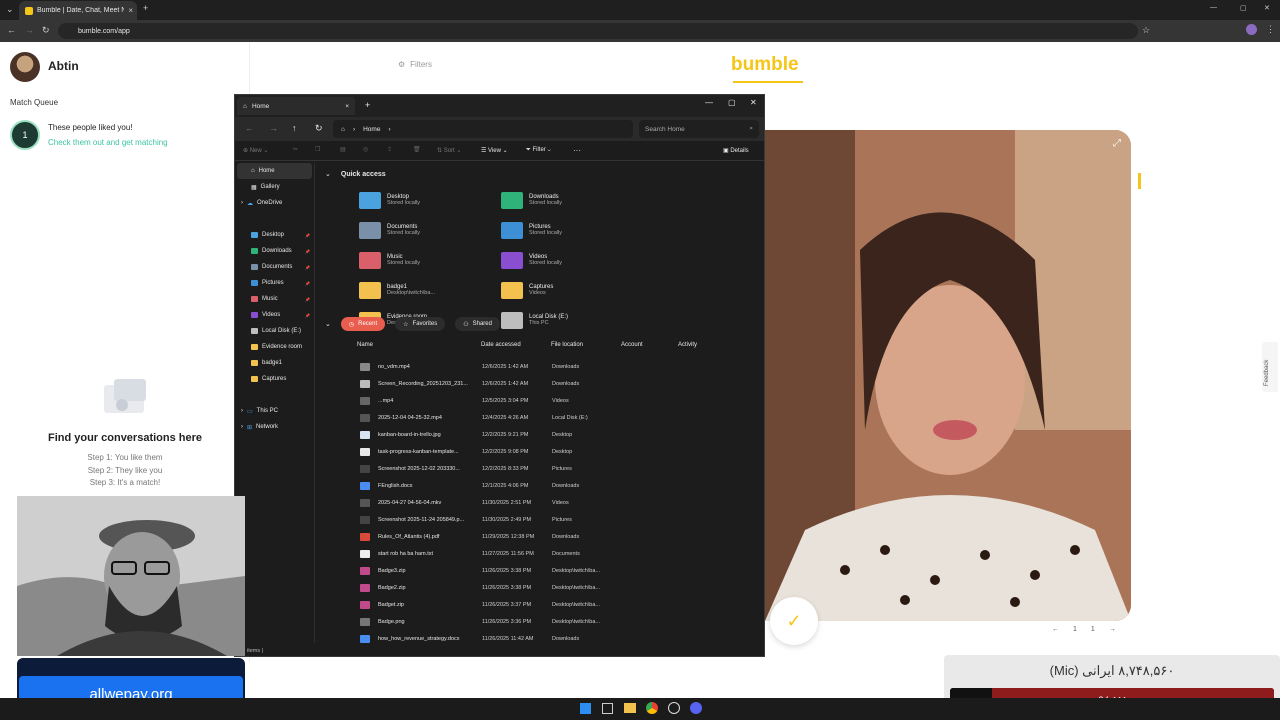  I want to click on obs-taskbar-icon, so click(674, 708).